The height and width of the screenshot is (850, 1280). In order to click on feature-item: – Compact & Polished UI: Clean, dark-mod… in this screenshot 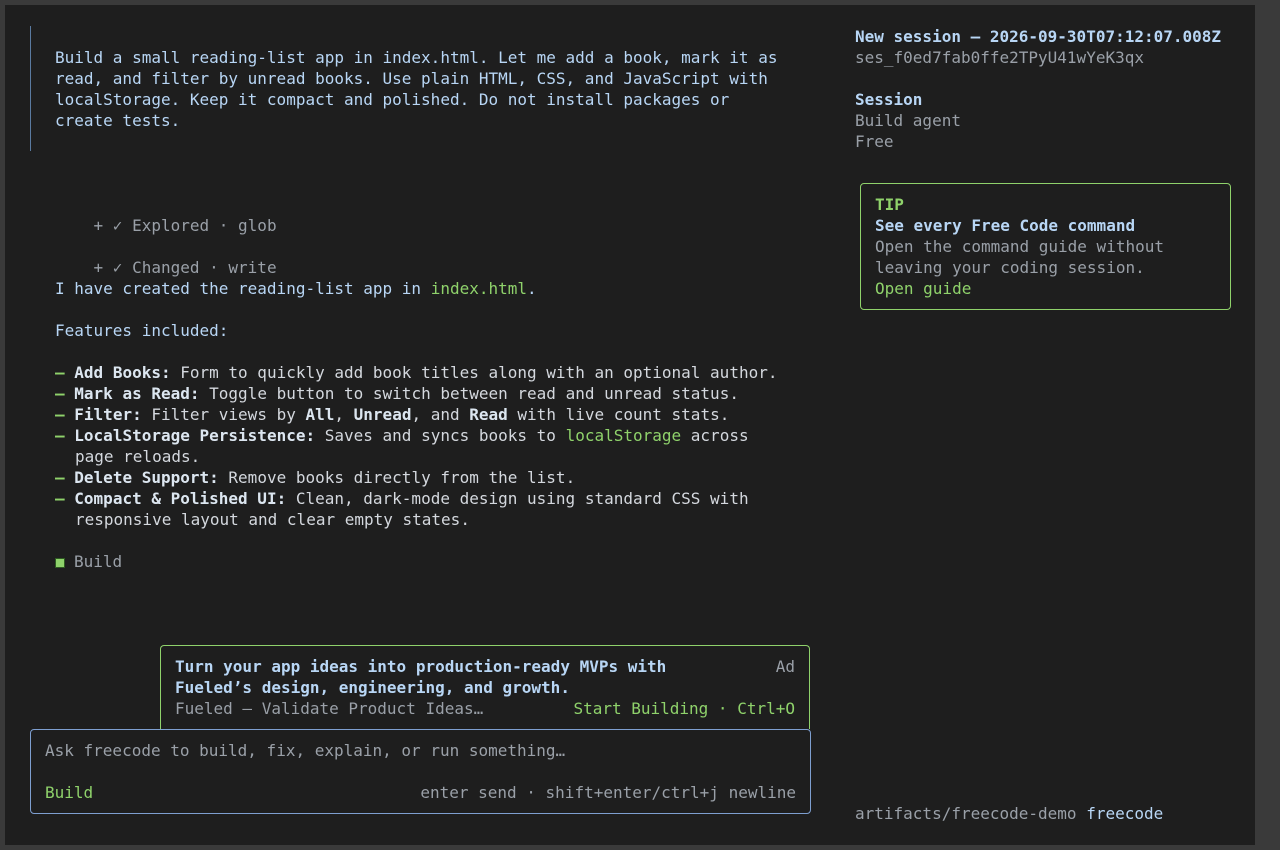, I will do `click(402, 498)`.